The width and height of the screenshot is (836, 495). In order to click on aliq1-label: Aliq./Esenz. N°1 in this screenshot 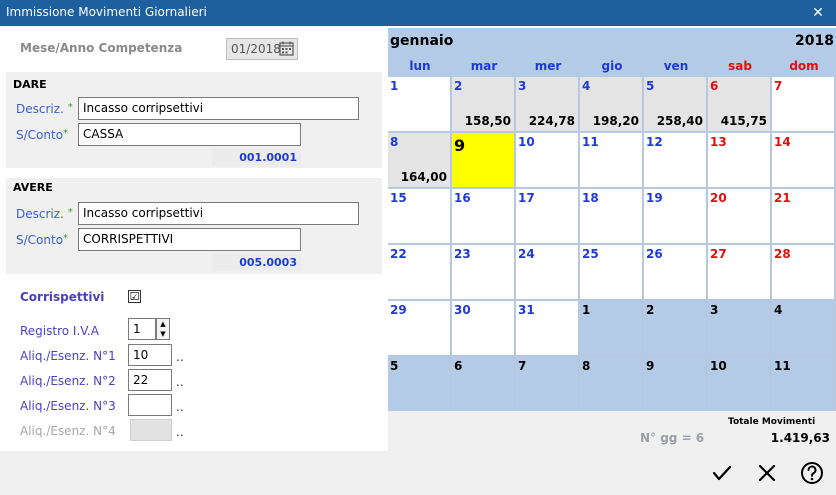, I will do `click(68, 356)`.